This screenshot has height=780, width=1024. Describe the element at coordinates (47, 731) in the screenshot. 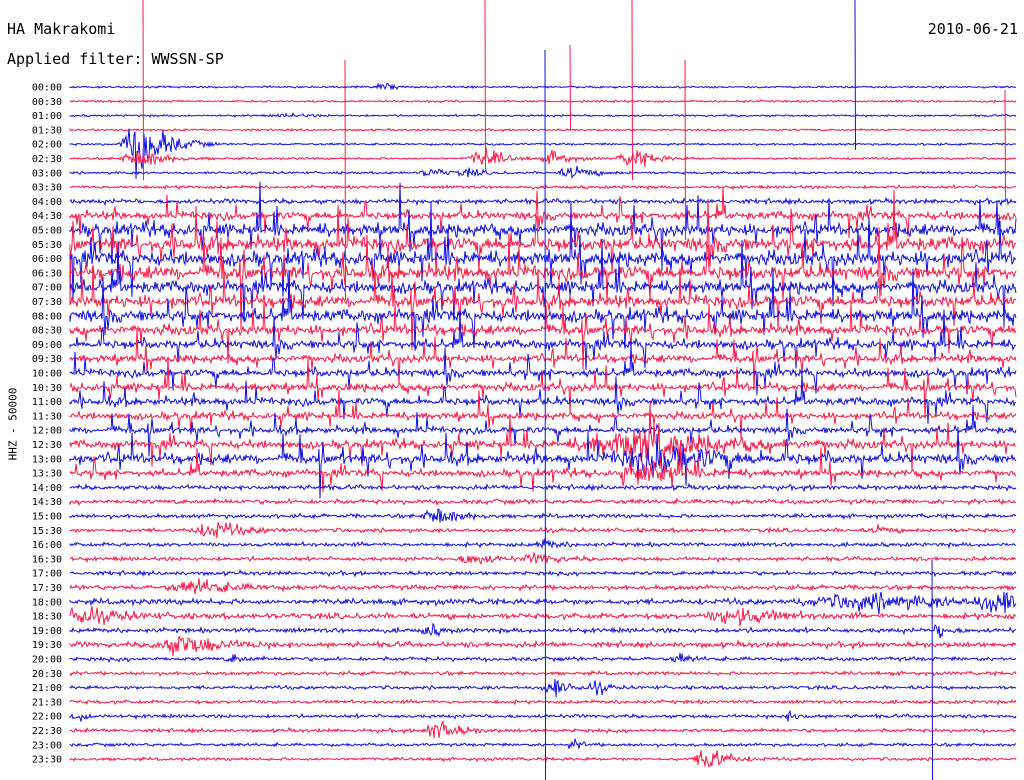

I see `tick-label-2230: 22:30` at that location.